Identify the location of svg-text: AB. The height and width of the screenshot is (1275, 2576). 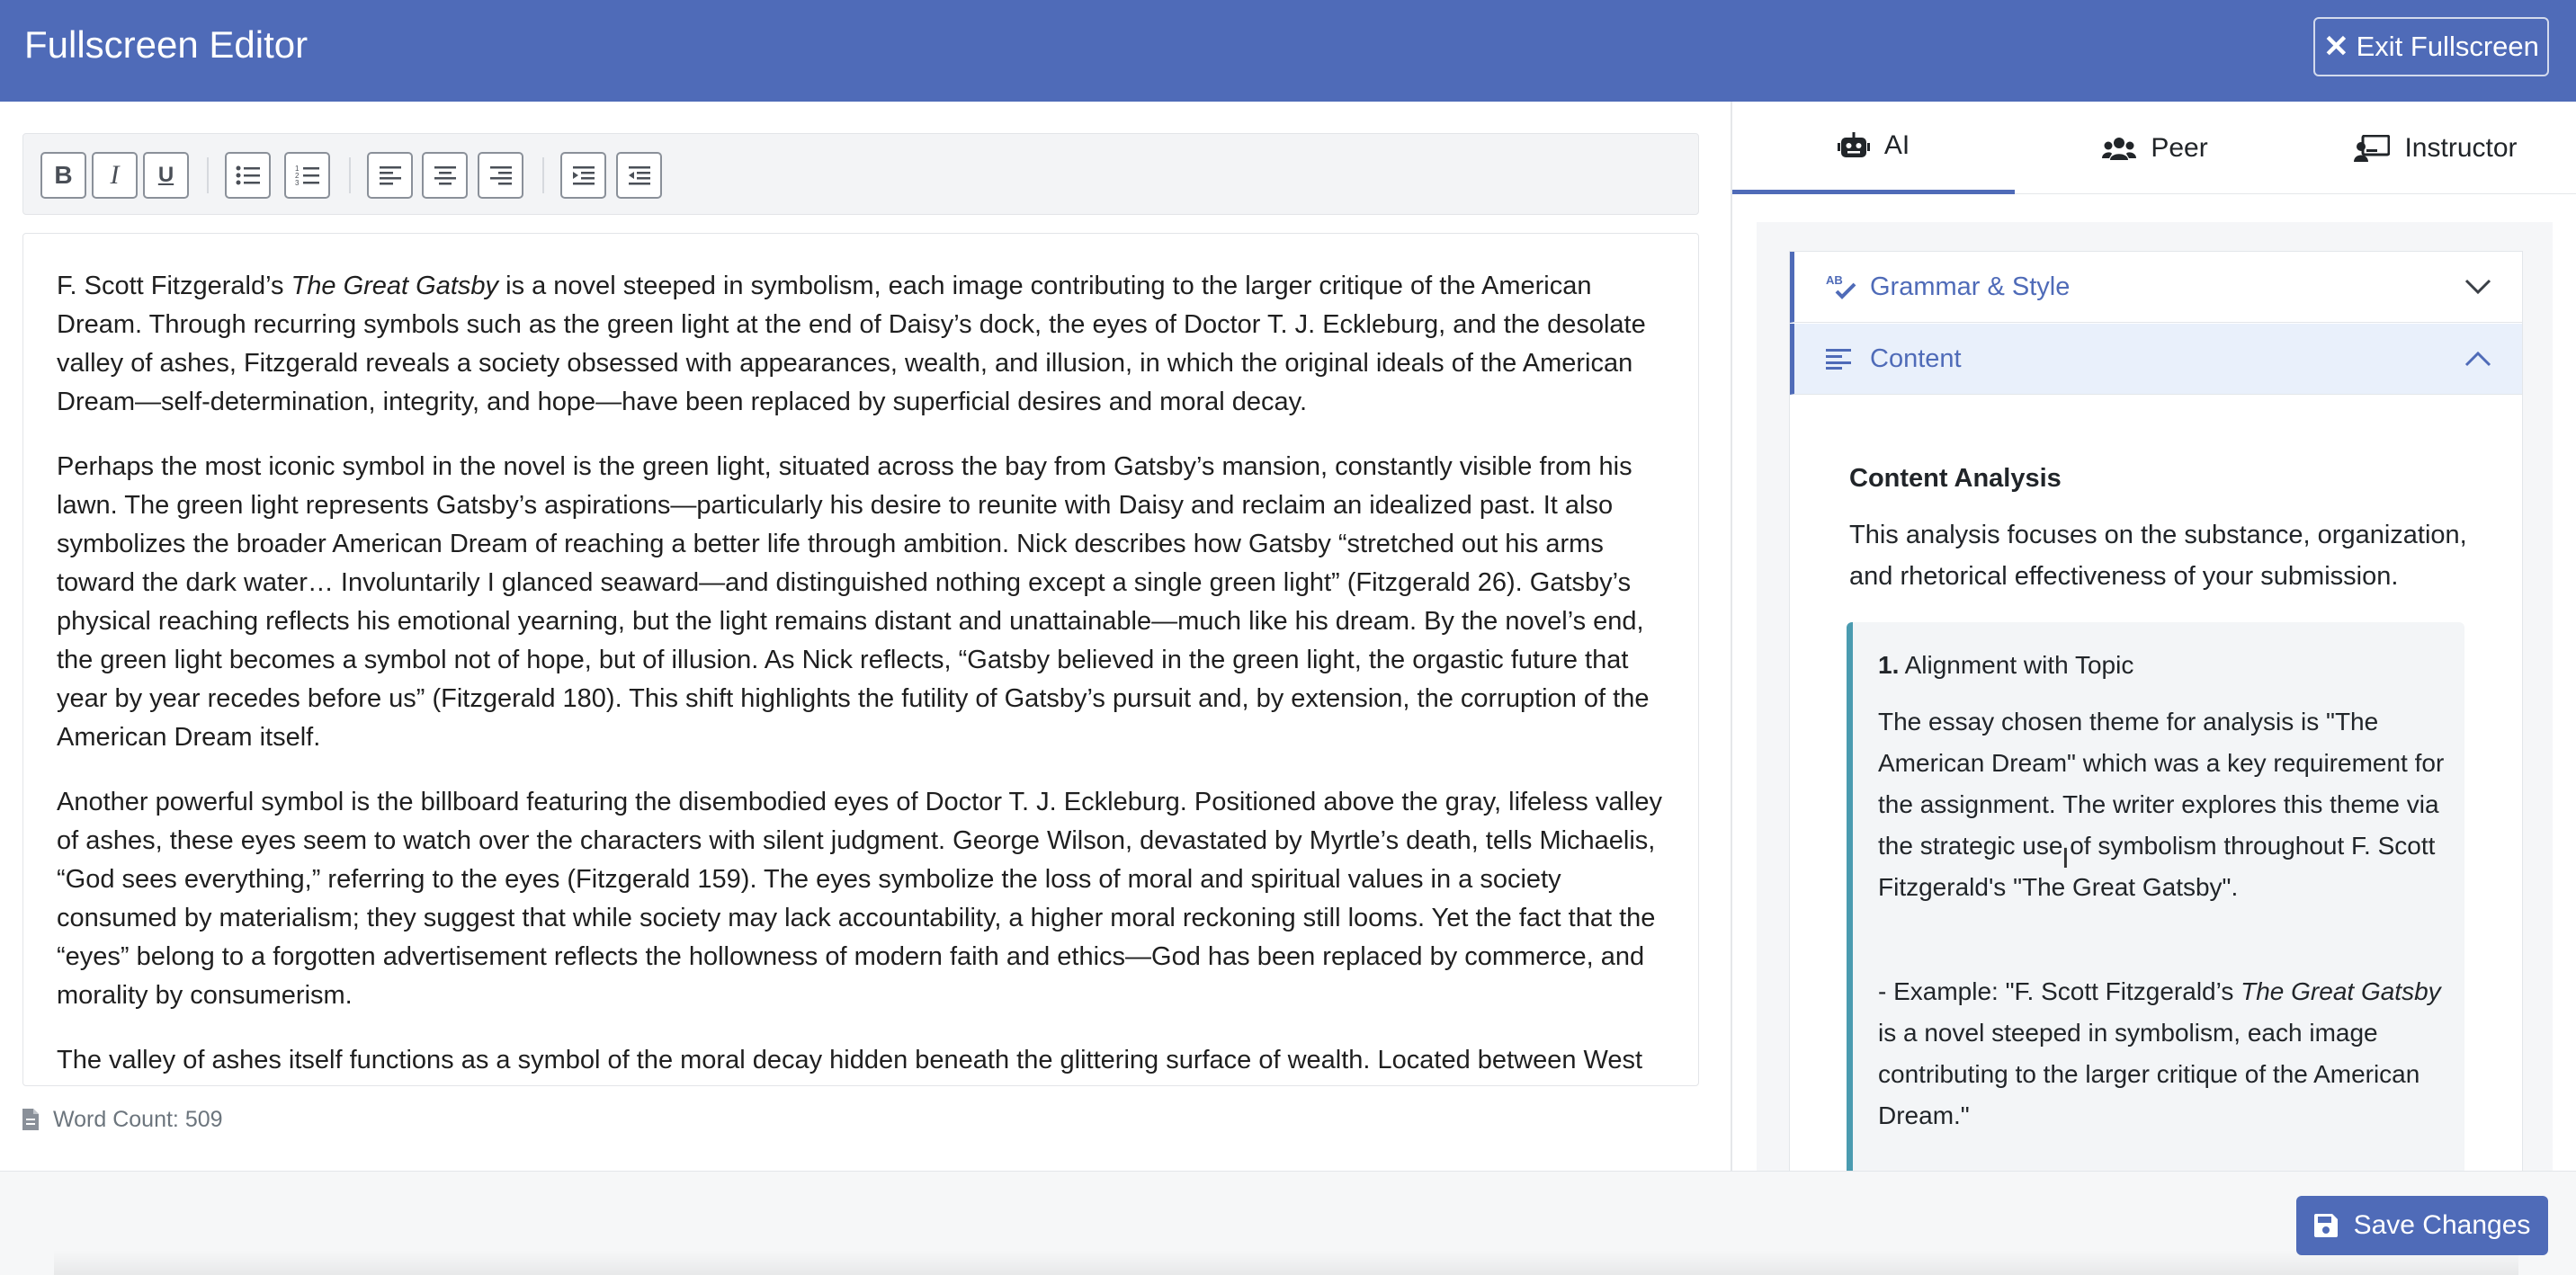
(1834, 280).